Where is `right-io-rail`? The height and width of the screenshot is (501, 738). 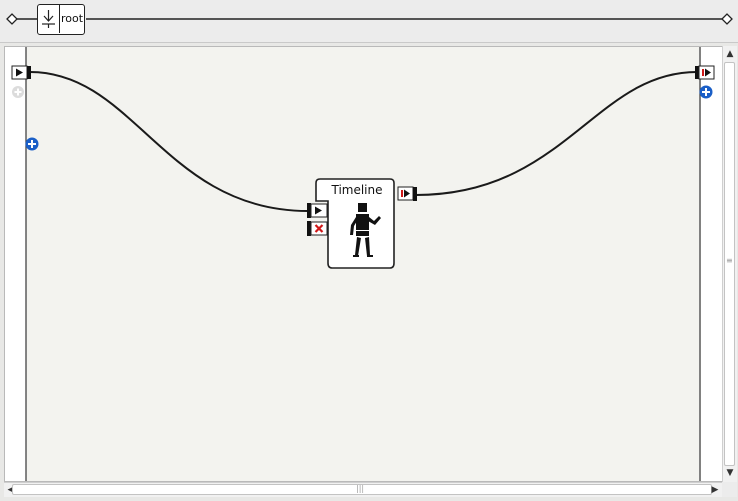
right-io-rail is located at coordinates (711, 264).